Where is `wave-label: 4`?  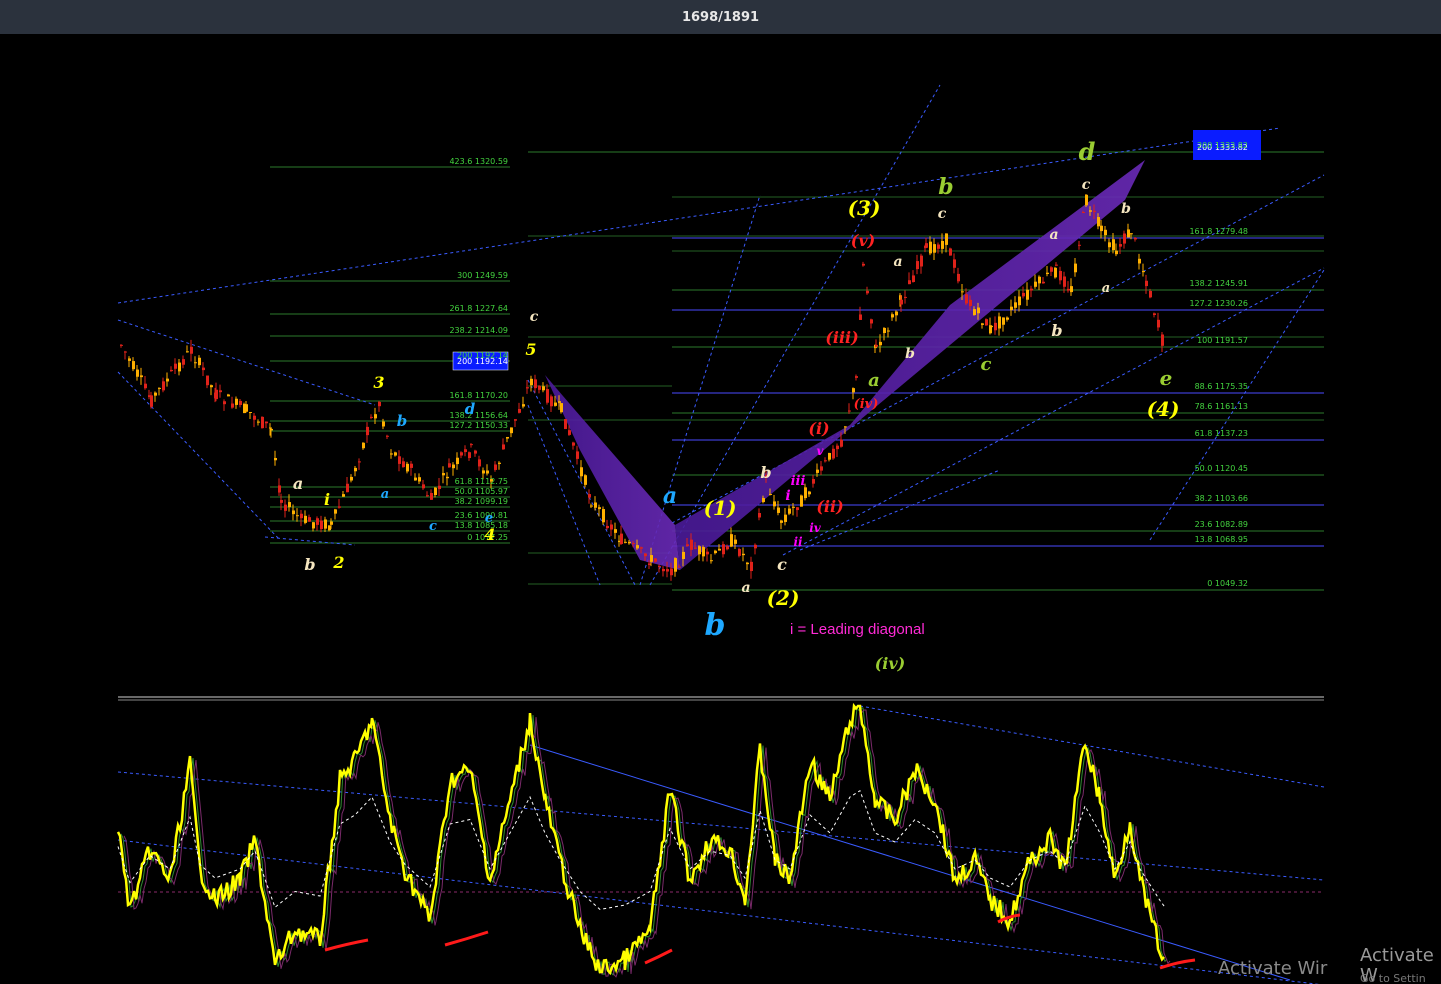
wave-label: 4 is located at coordinates (489, 534).